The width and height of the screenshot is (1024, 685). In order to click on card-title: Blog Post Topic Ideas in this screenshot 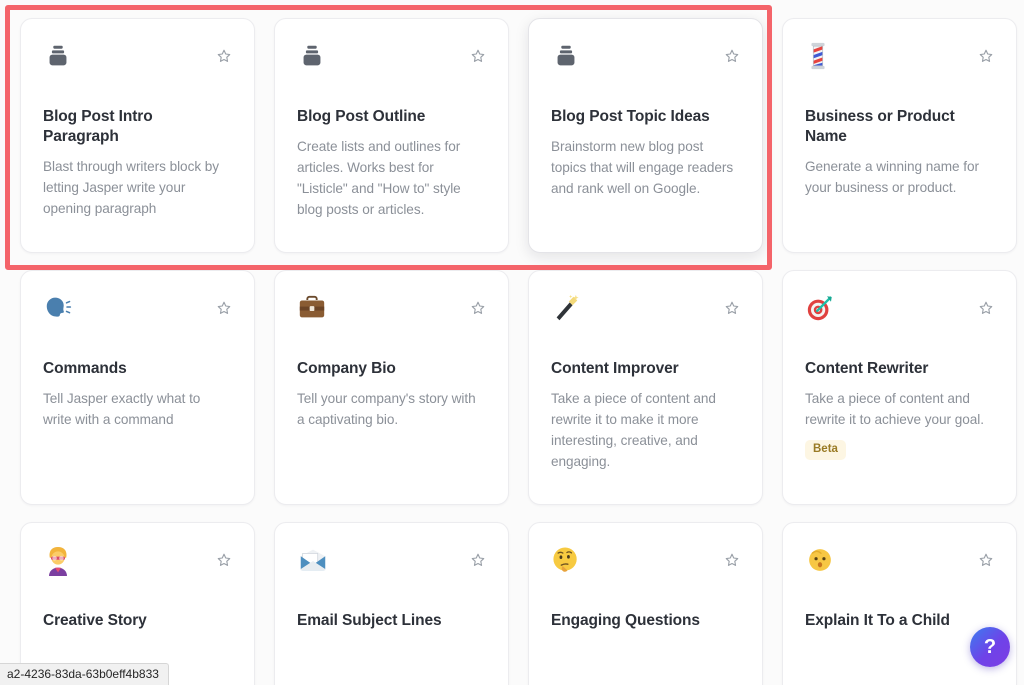, I will do `click(630, 116)`.